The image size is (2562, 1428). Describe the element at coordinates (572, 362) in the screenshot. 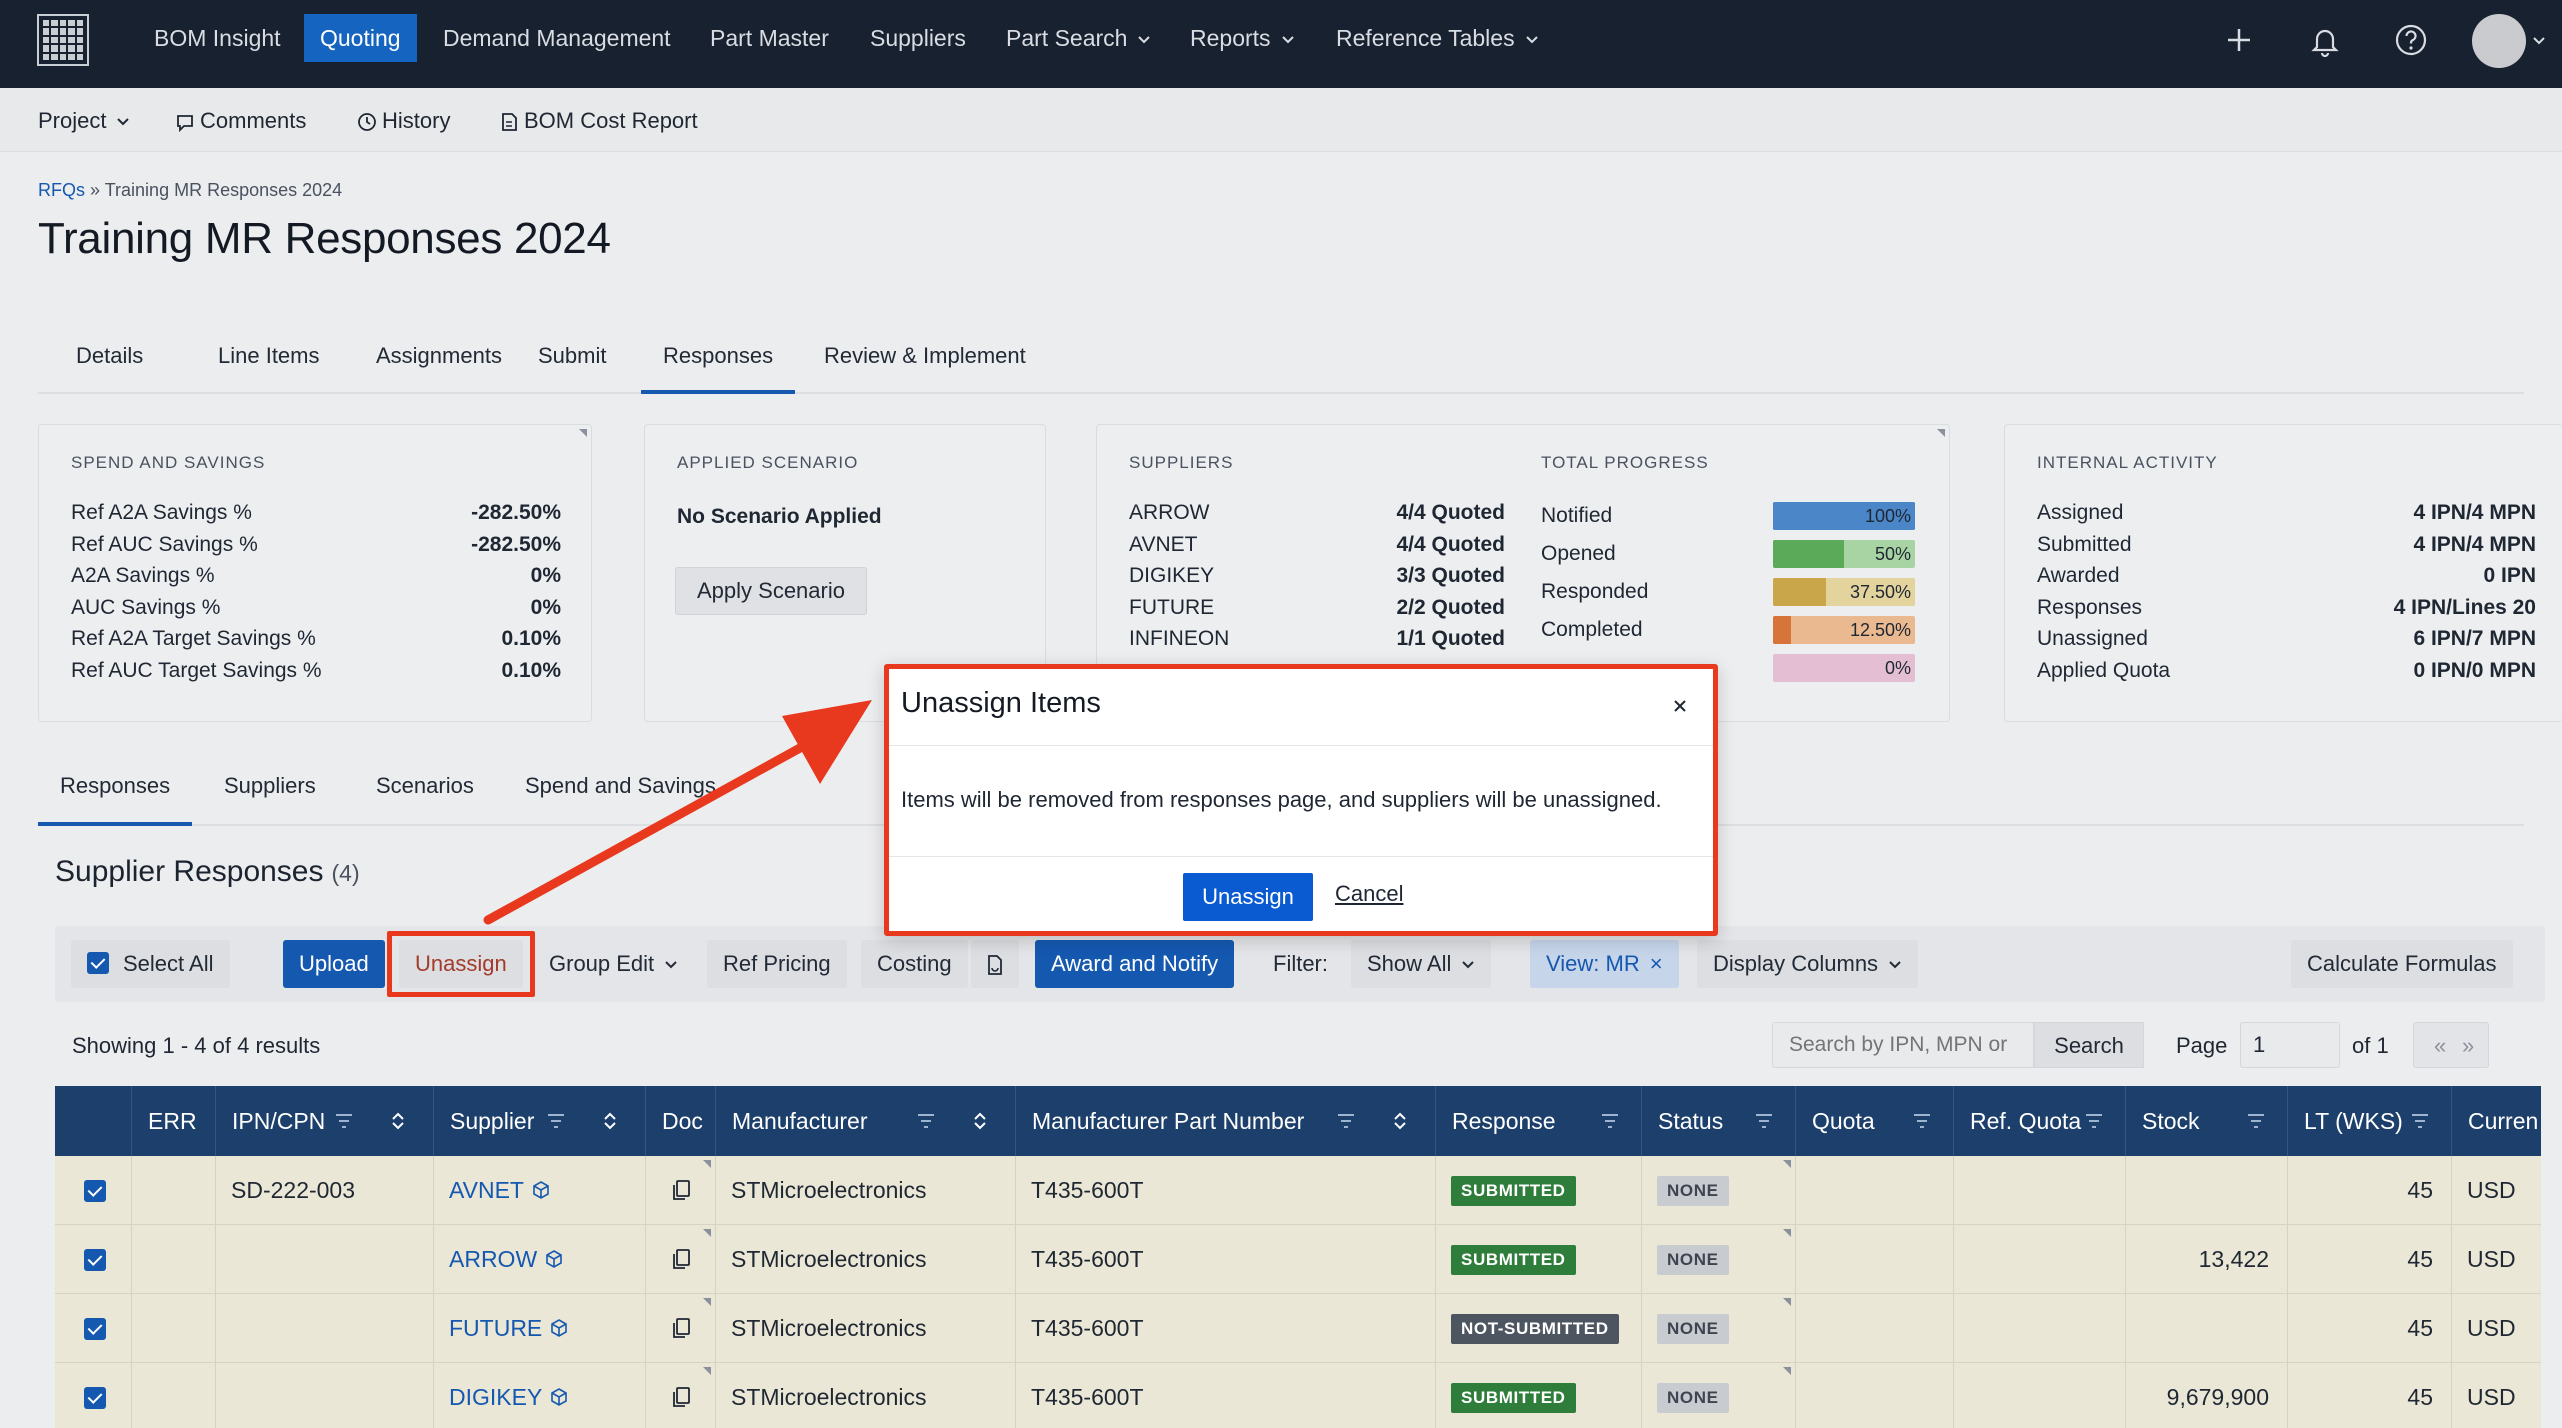

I see `tab-submit: Submit` at that location.